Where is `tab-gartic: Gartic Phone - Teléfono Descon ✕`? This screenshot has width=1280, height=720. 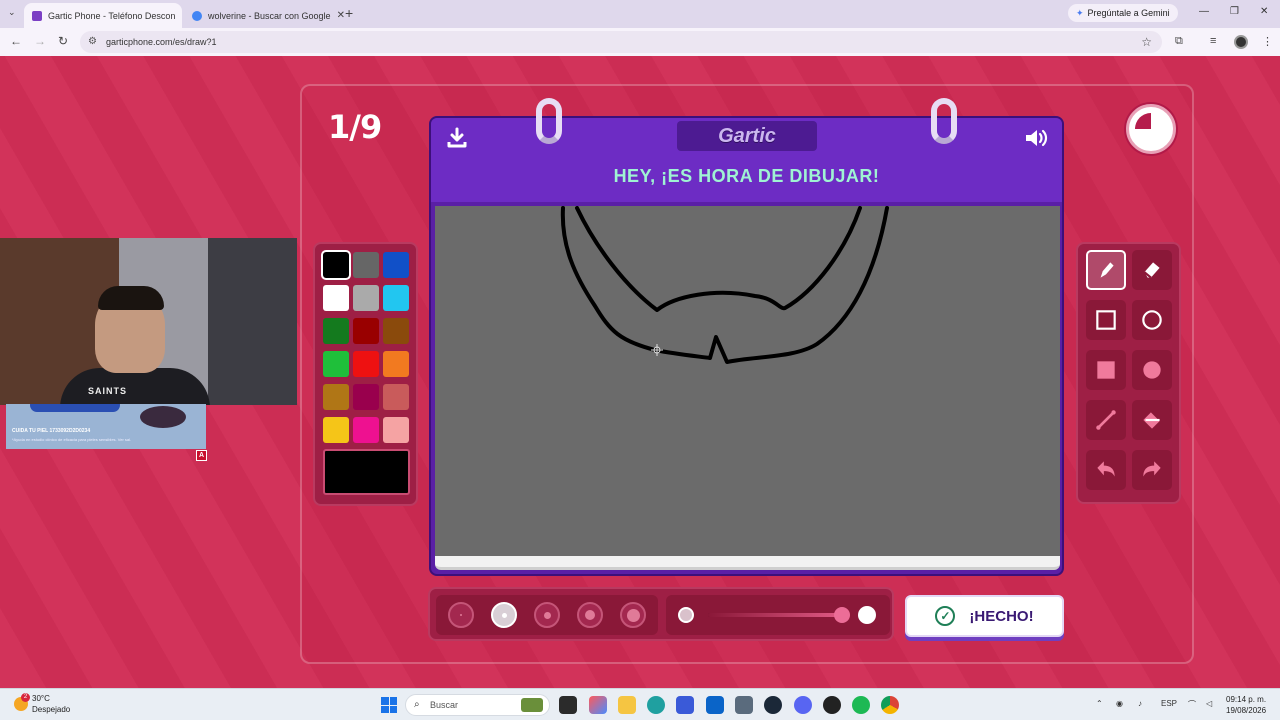
tab-gartic: Gartic Phone - Teléfono Descon ✕ is located at coordinates (103, 15).